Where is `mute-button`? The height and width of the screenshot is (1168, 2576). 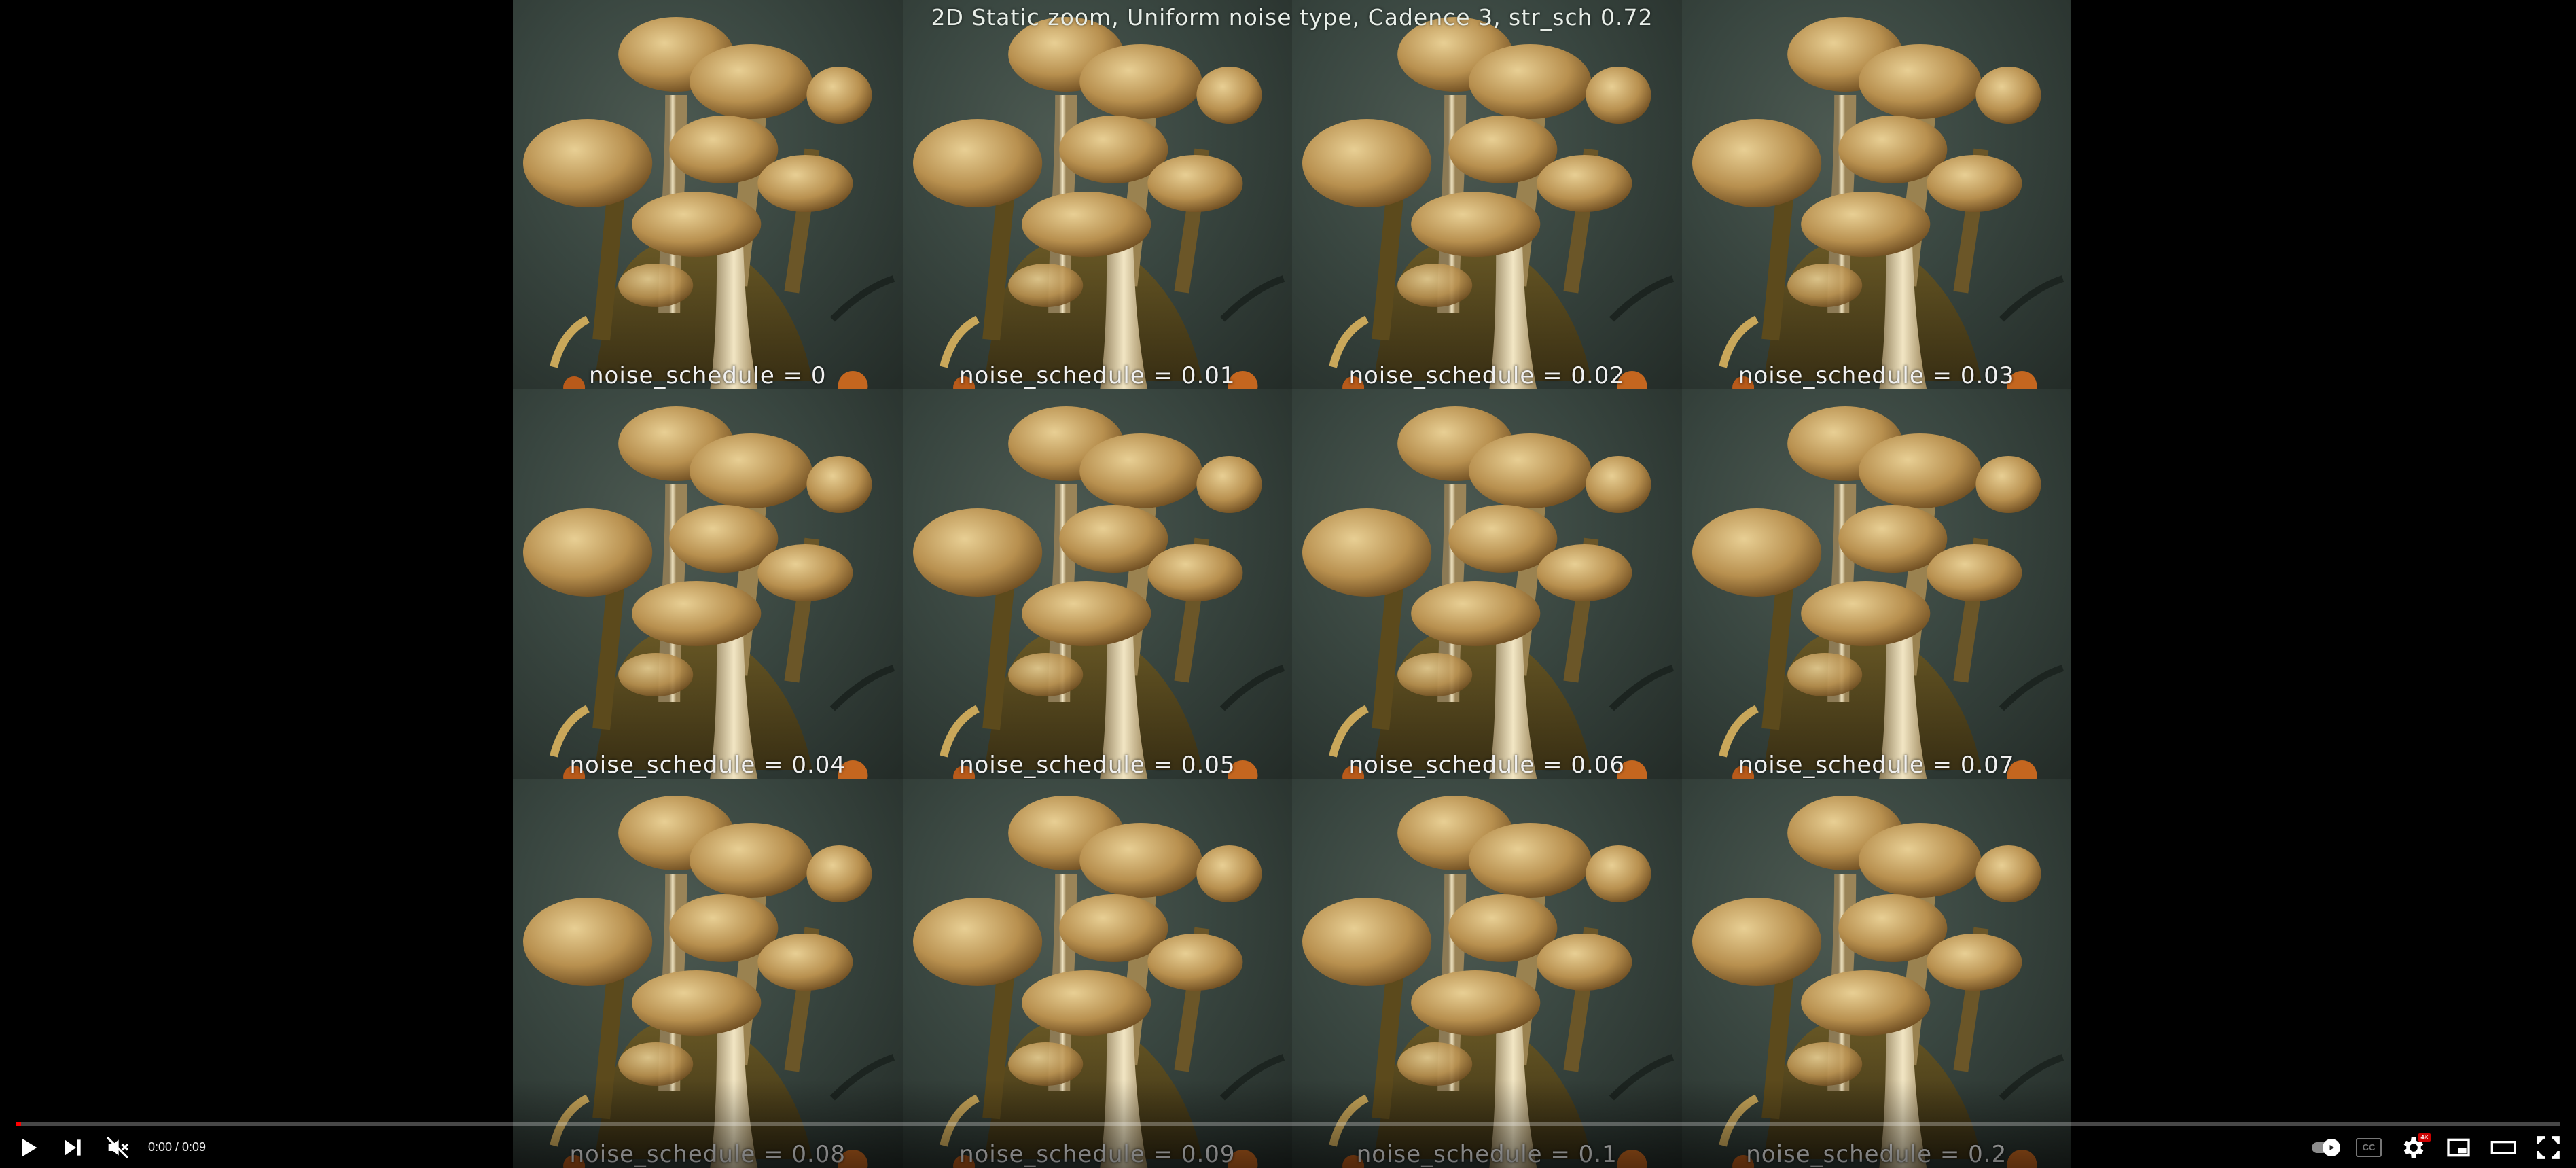
mute-button is located at coordinates (117, 1147).